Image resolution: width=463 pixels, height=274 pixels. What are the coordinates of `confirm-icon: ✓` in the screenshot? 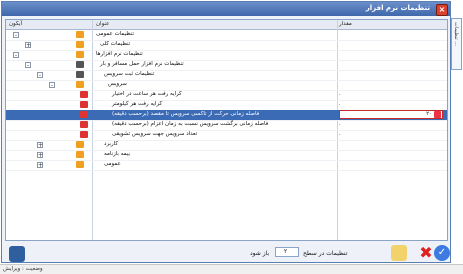 It's located at (442, 253).